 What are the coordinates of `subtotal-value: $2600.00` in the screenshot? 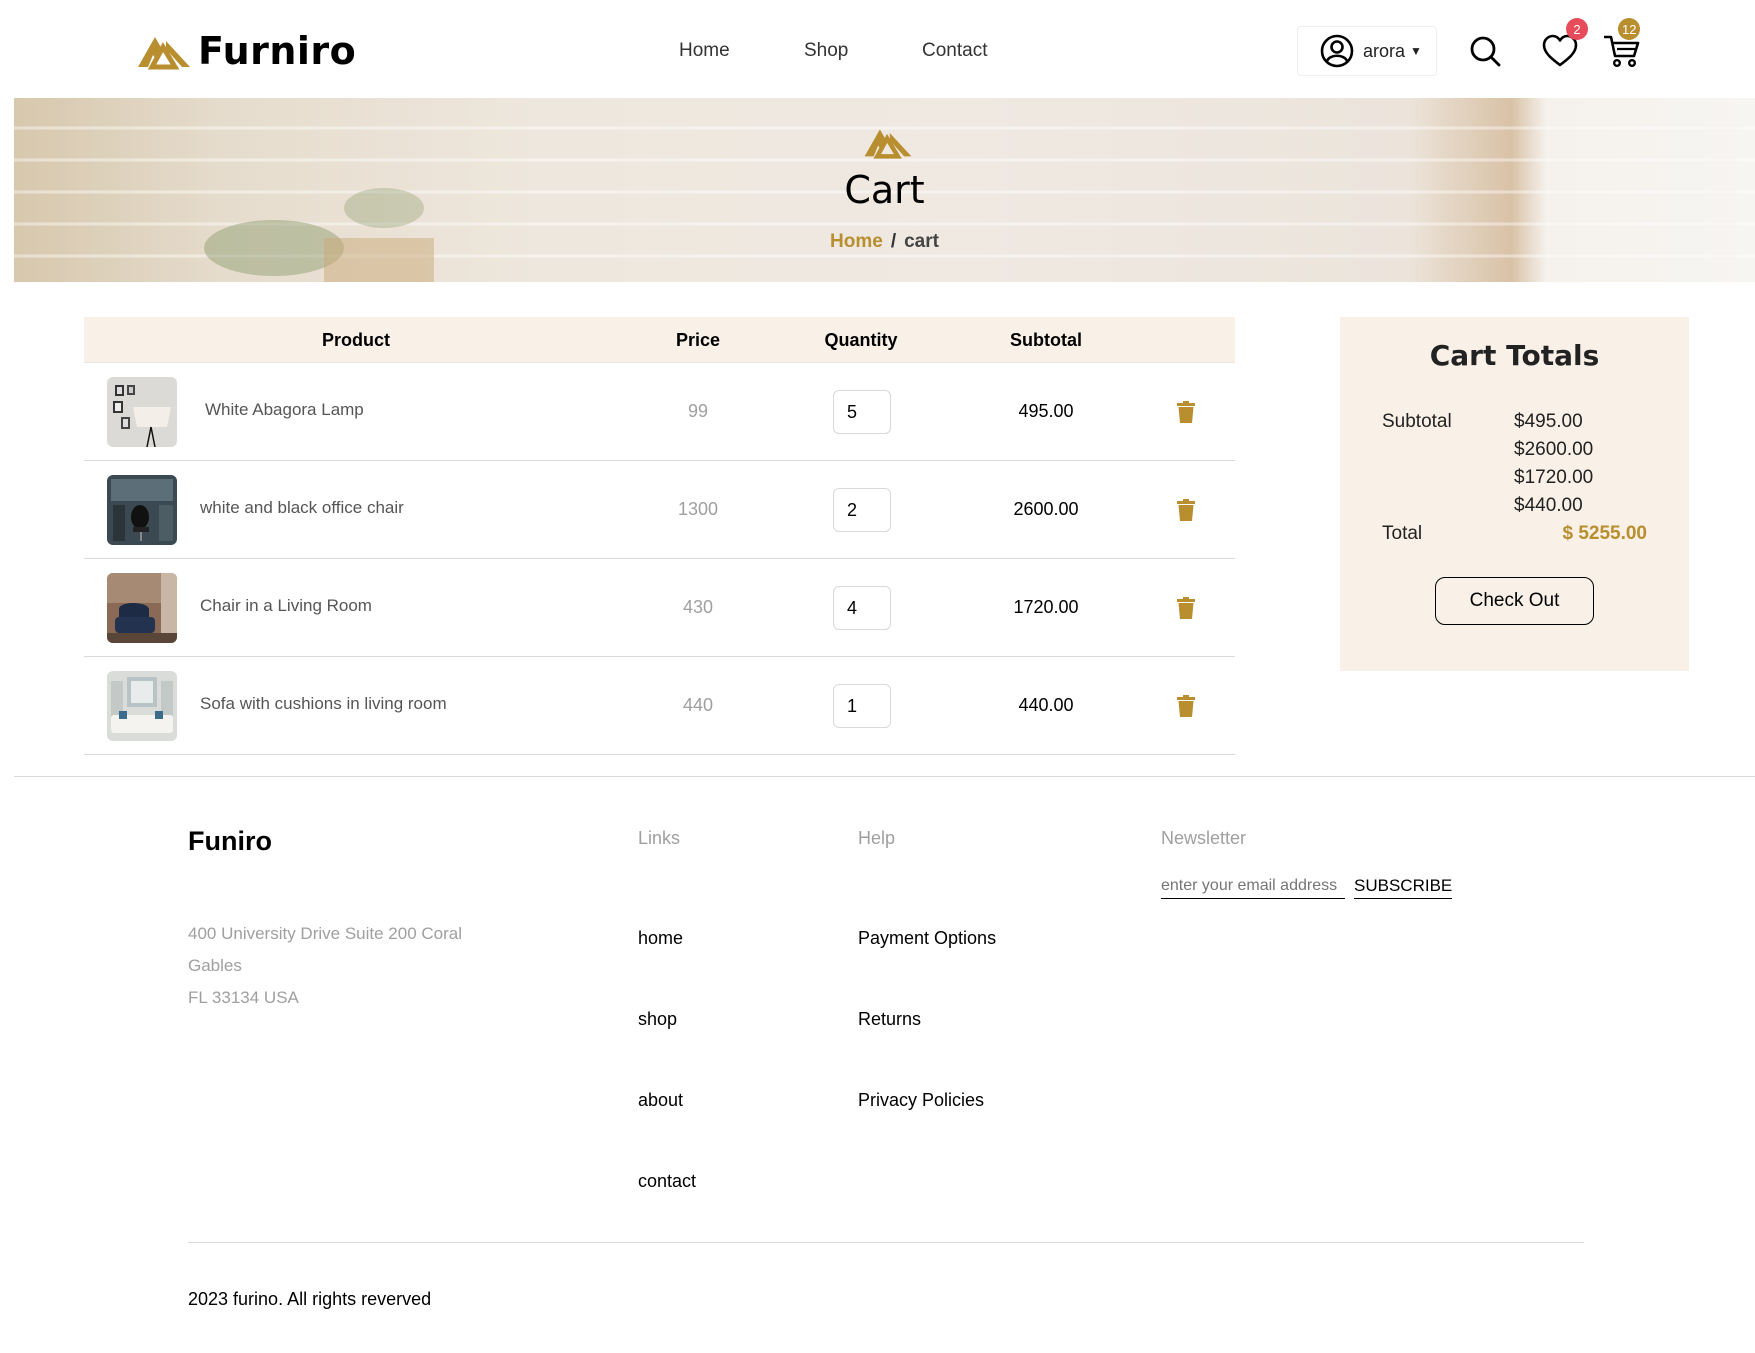 It's located at (1554, 449).